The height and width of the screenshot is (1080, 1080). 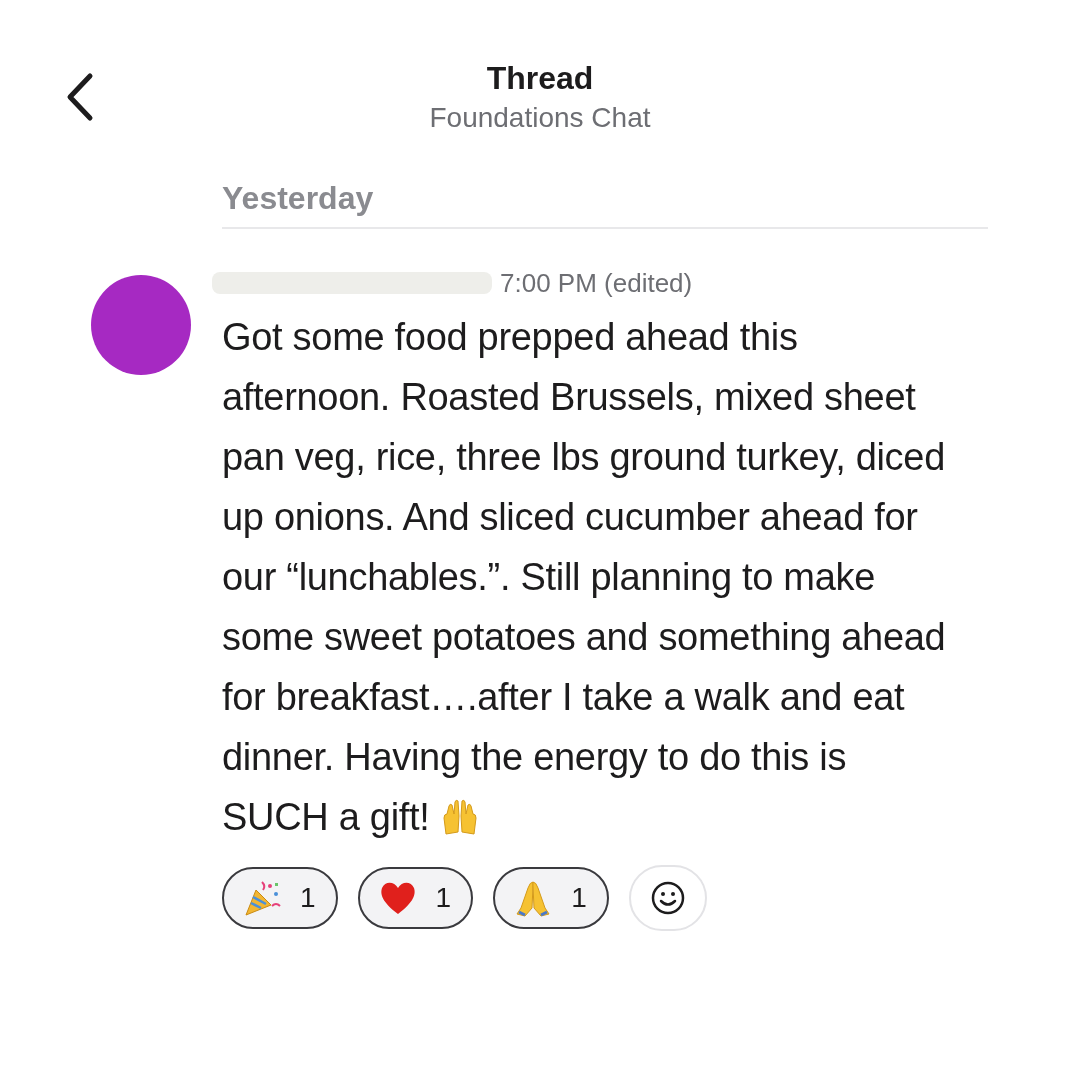 I want to click on party-popper-icon, so click(x=262, y=898).